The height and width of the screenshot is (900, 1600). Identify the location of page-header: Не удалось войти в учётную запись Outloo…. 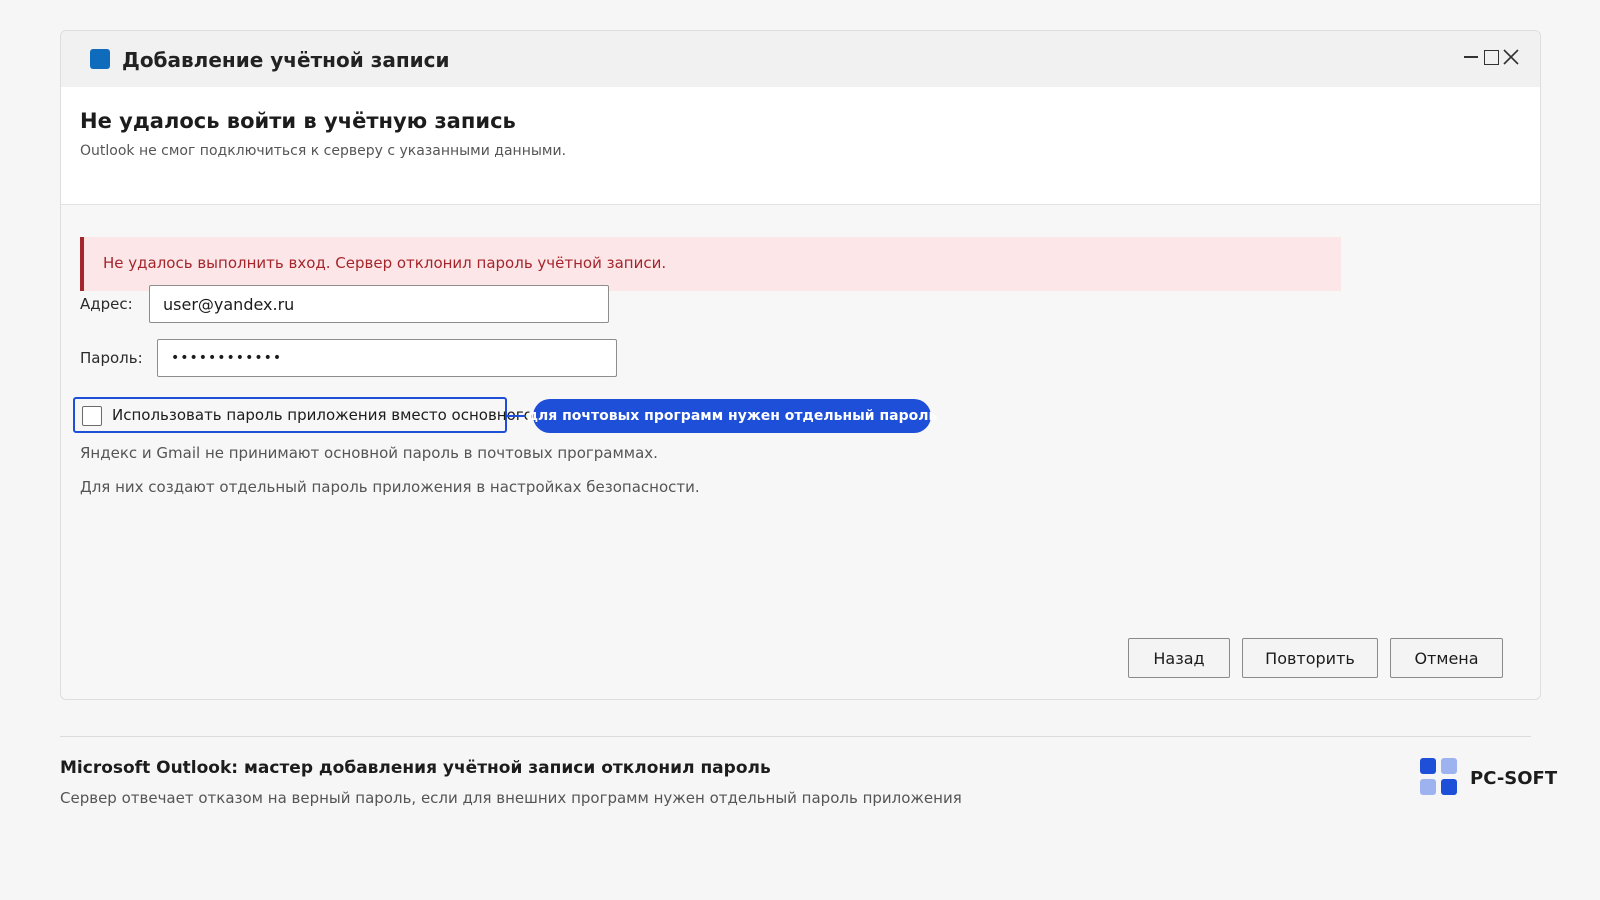
(800, 146).